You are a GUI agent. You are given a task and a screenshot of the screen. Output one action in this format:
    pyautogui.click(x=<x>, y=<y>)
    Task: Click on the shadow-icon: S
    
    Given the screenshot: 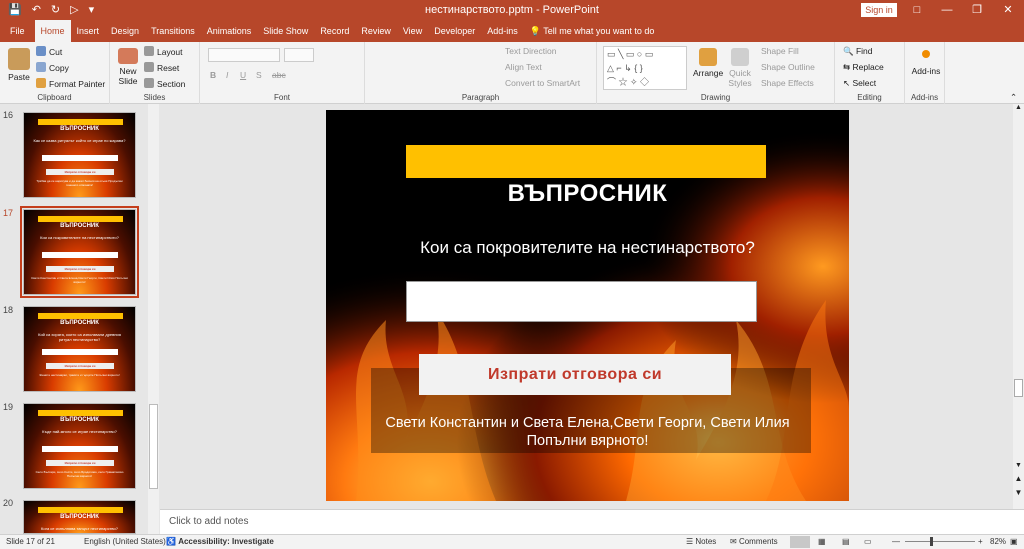 What is the action you would take?
    pyautogui.click(x=259, y=75)
    